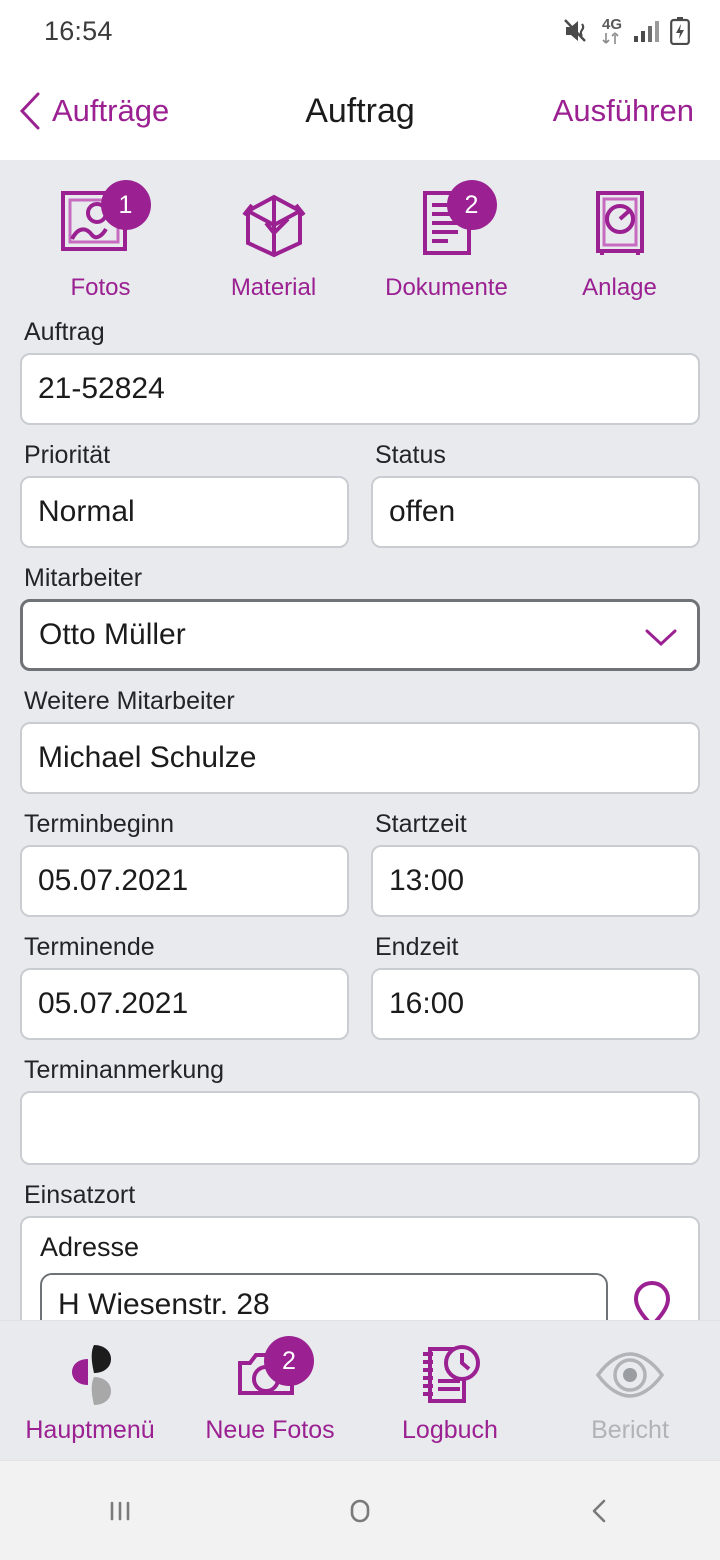 The height and width of the screenshot is (1560, 720). I want to click on label-endzeit: Endzeit, so click(417, 947).